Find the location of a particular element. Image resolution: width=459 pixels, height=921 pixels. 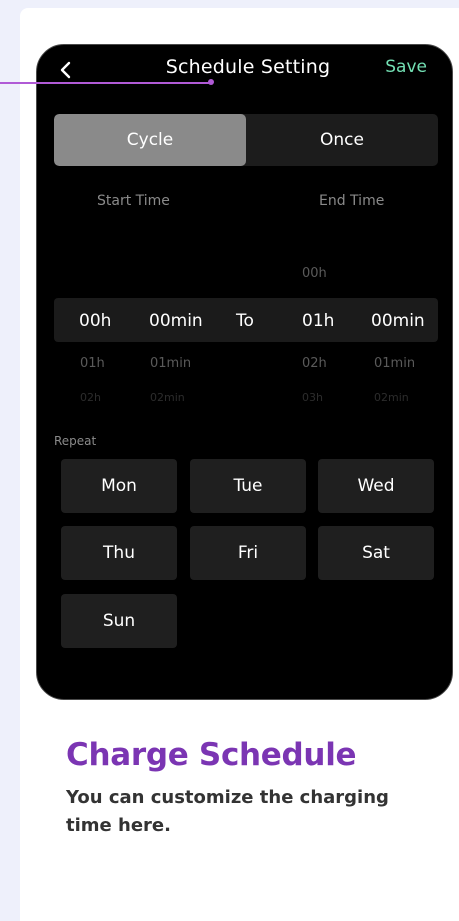

start-hour-next2: 02h is located at coordinates (90, 397).